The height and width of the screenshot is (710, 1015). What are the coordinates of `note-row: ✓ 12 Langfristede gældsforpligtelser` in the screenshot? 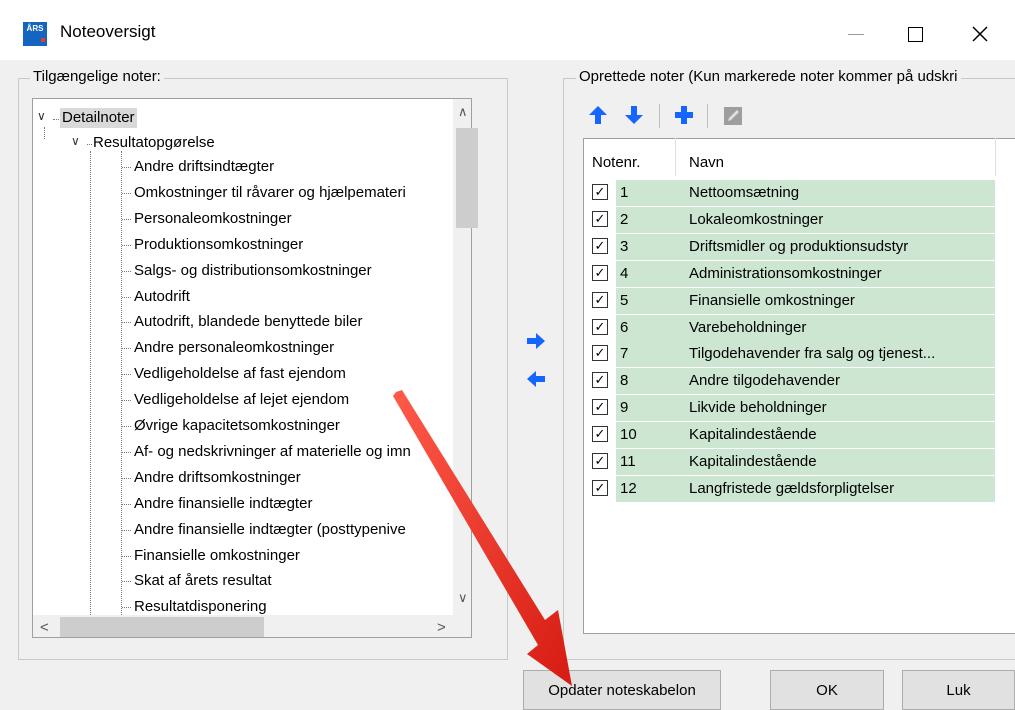 It's located at (790, 488).